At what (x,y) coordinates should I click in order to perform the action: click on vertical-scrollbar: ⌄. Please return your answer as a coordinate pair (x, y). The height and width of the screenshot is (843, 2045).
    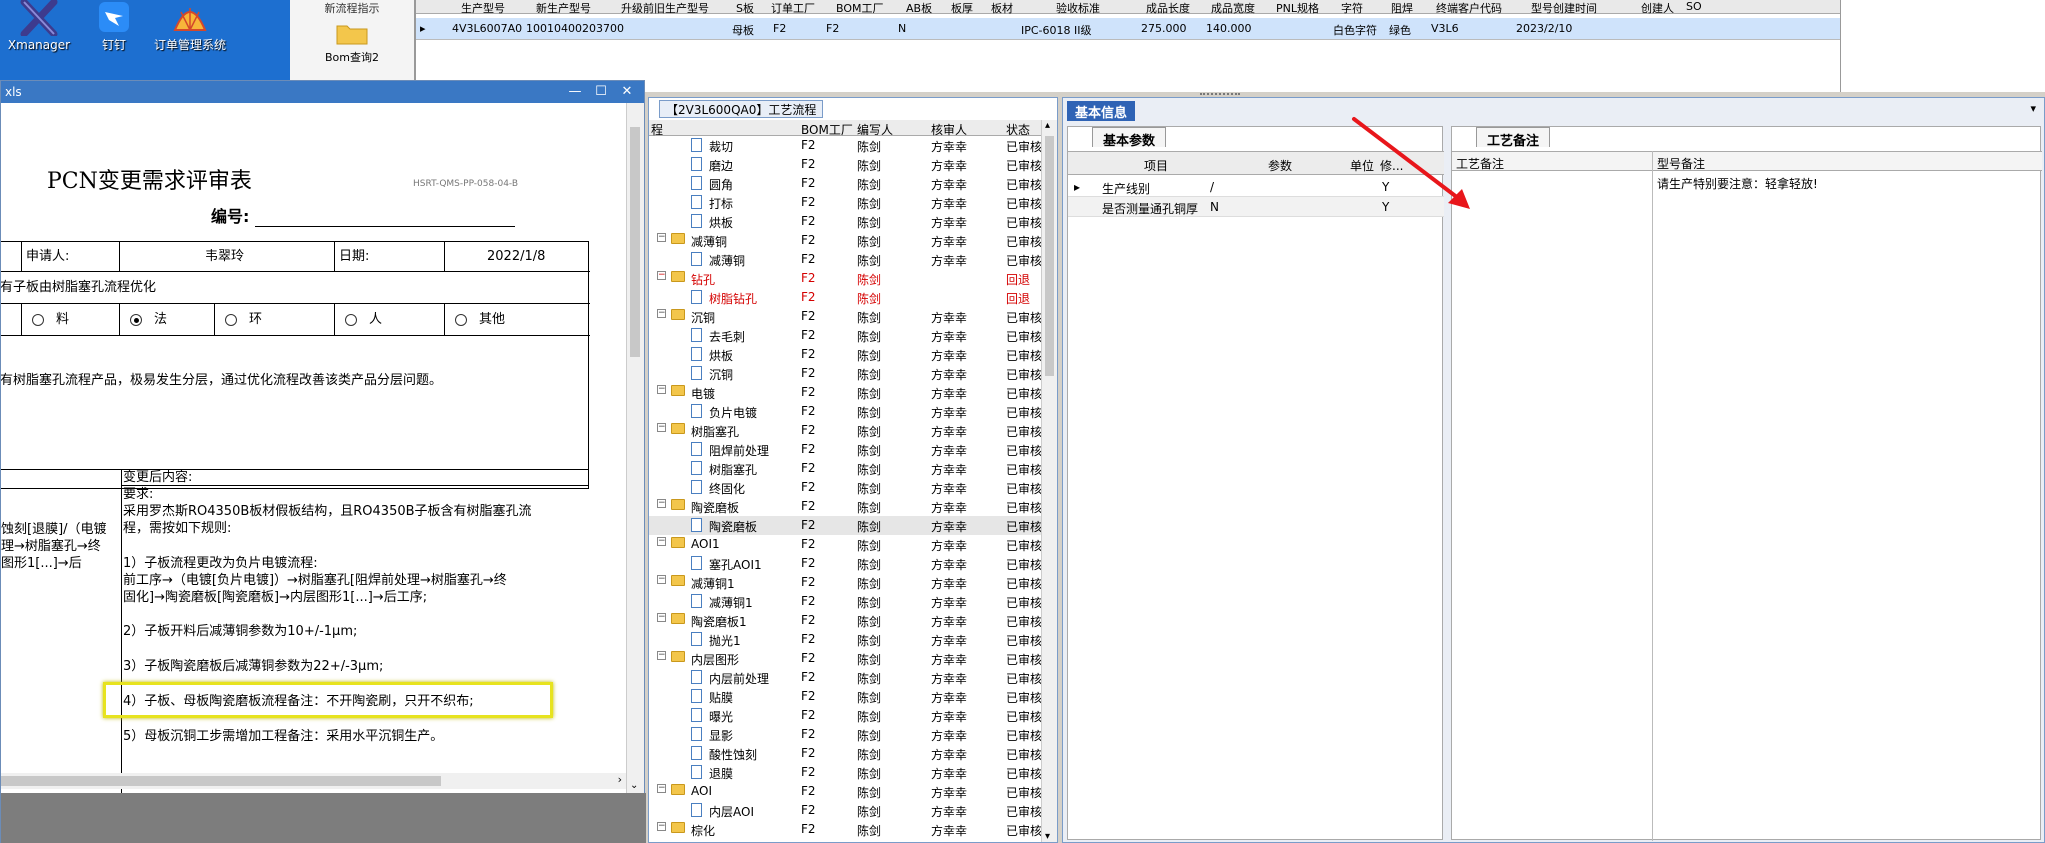
    Looking at the image, I should click on (635, 448).